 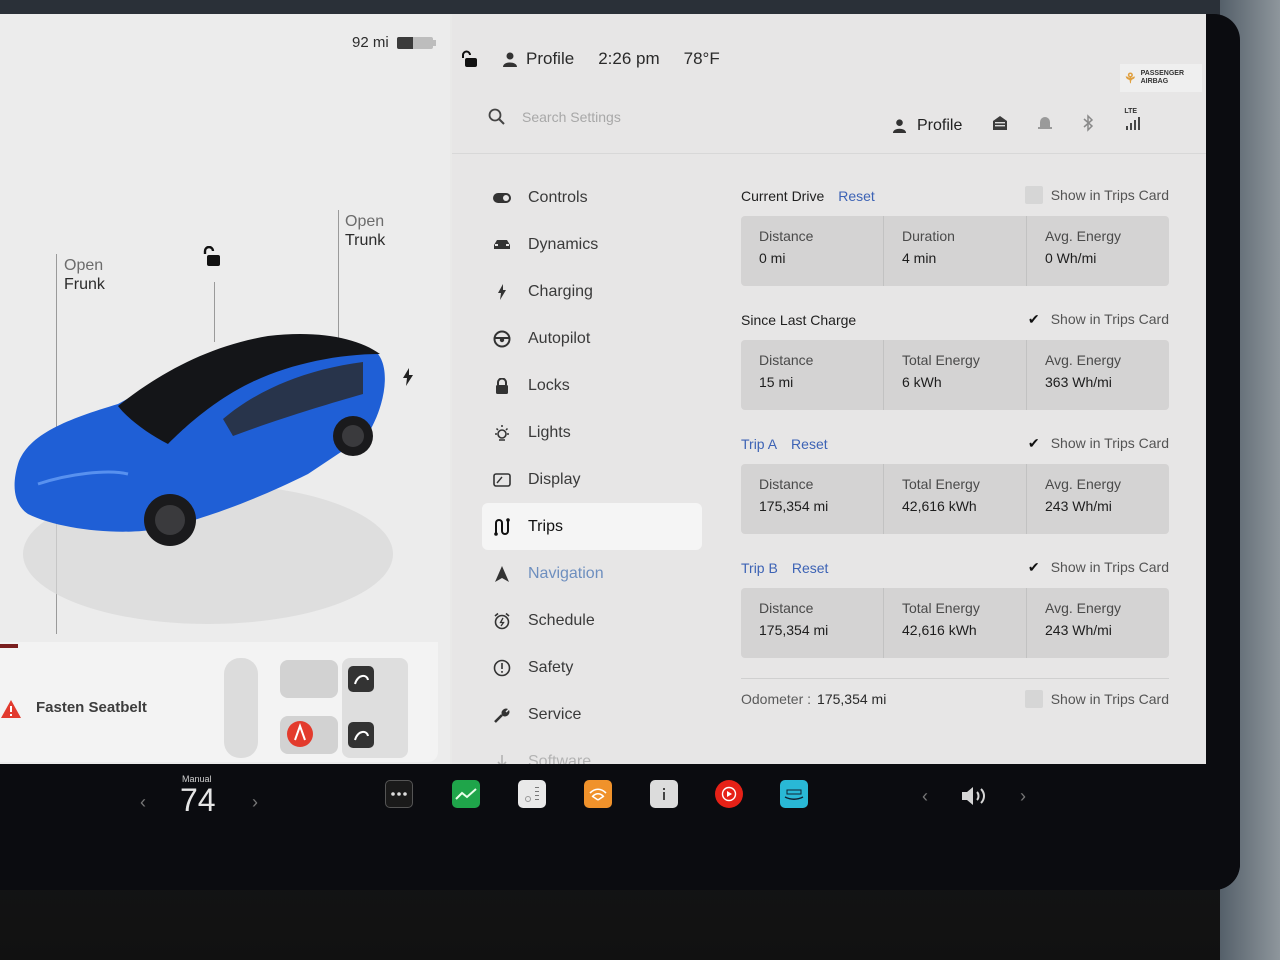 What do you see at coordinates (592, 244) in the screenshot?
I see `nav-item-dynamics: Dynamics` at bounding box center [592, 244].